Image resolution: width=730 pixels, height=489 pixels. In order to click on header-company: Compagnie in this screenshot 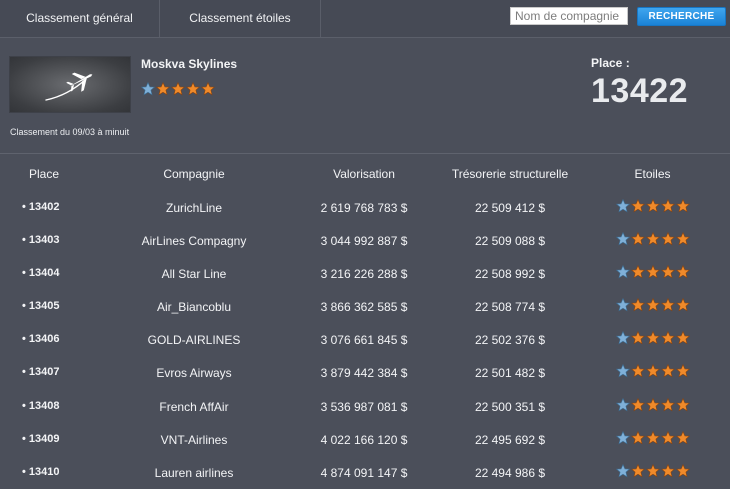, I will do `click(194, 174)`.